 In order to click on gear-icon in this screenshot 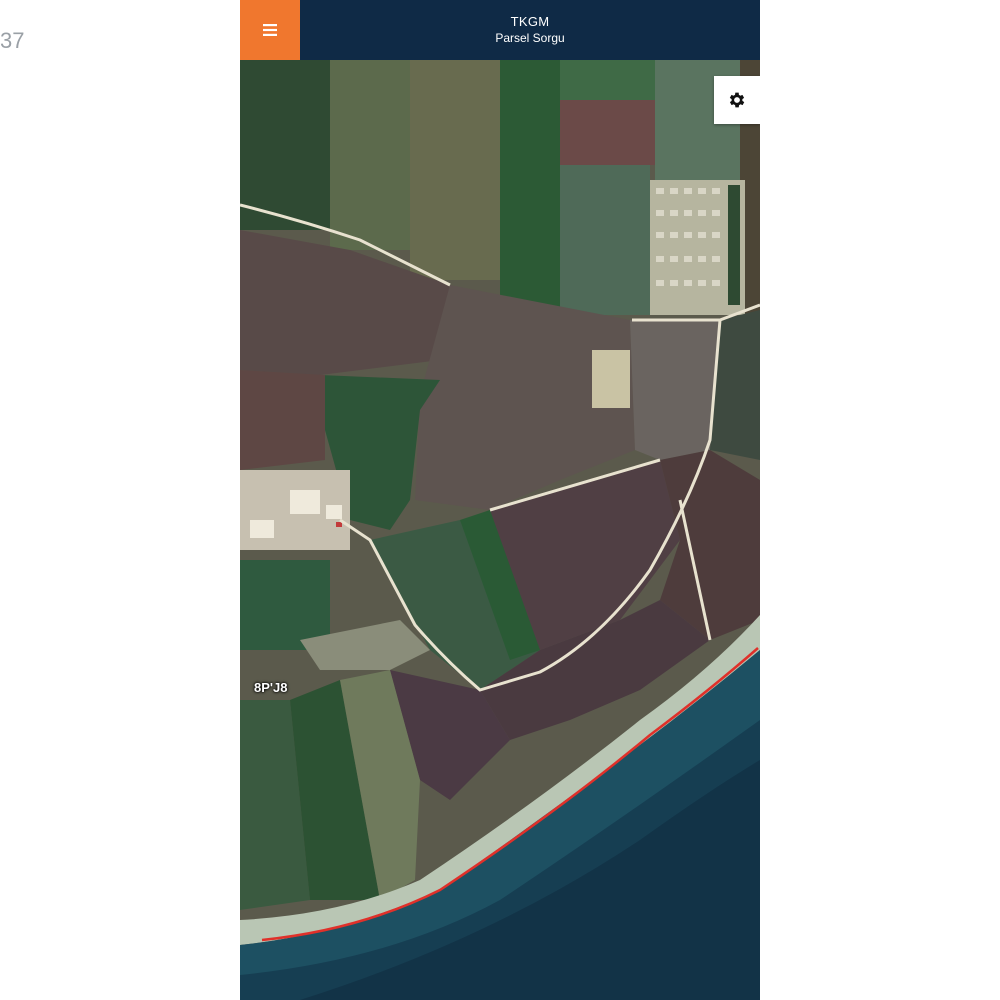, I will do `click(737, 100)`.